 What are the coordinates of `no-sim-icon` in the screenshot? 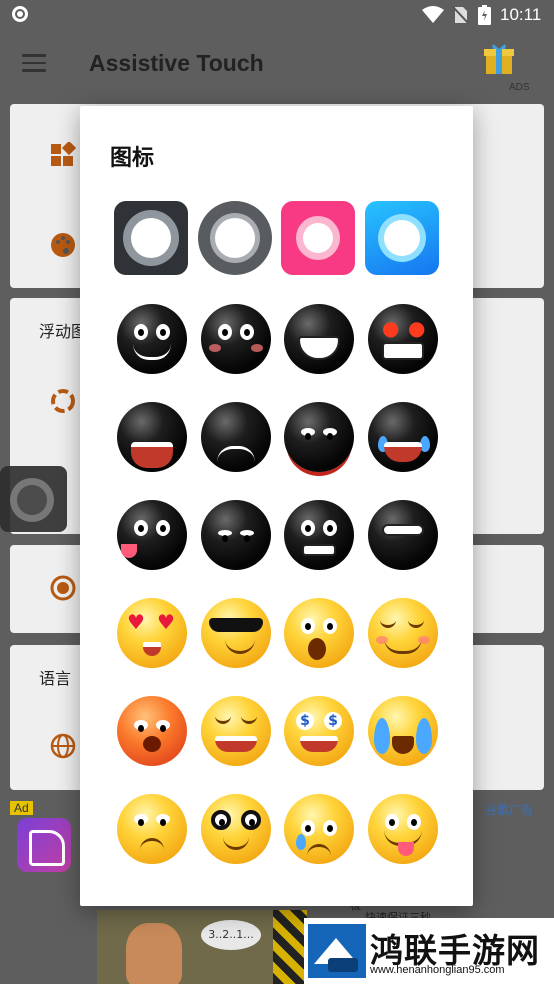 It's located at (460, 15).